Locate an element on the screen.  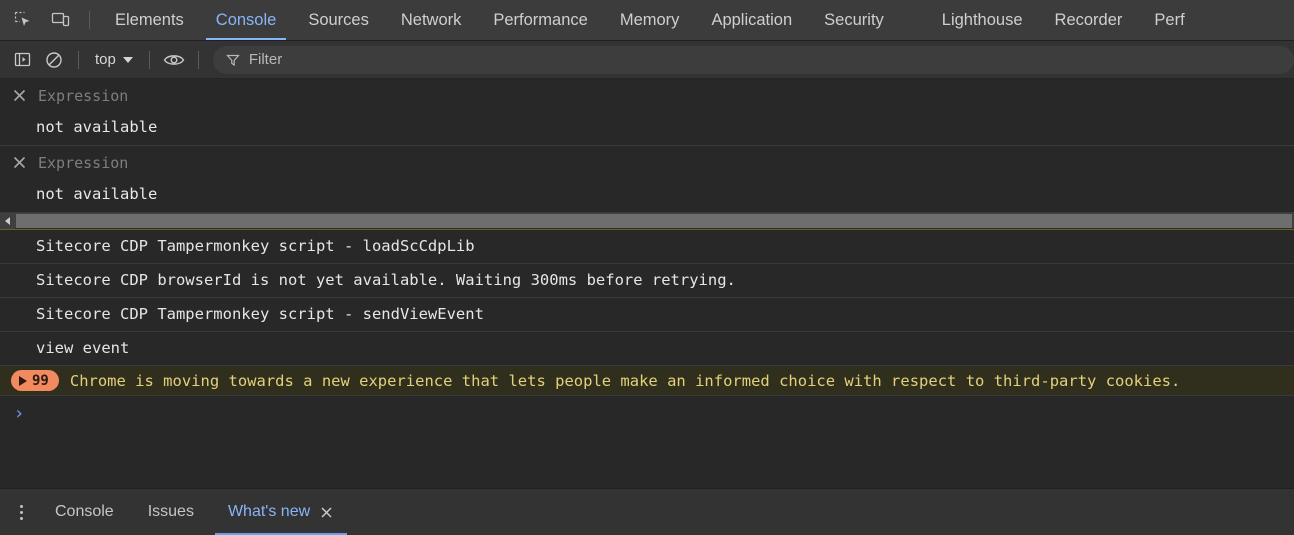
tab-label: Console is located at coordinates (246, 19).